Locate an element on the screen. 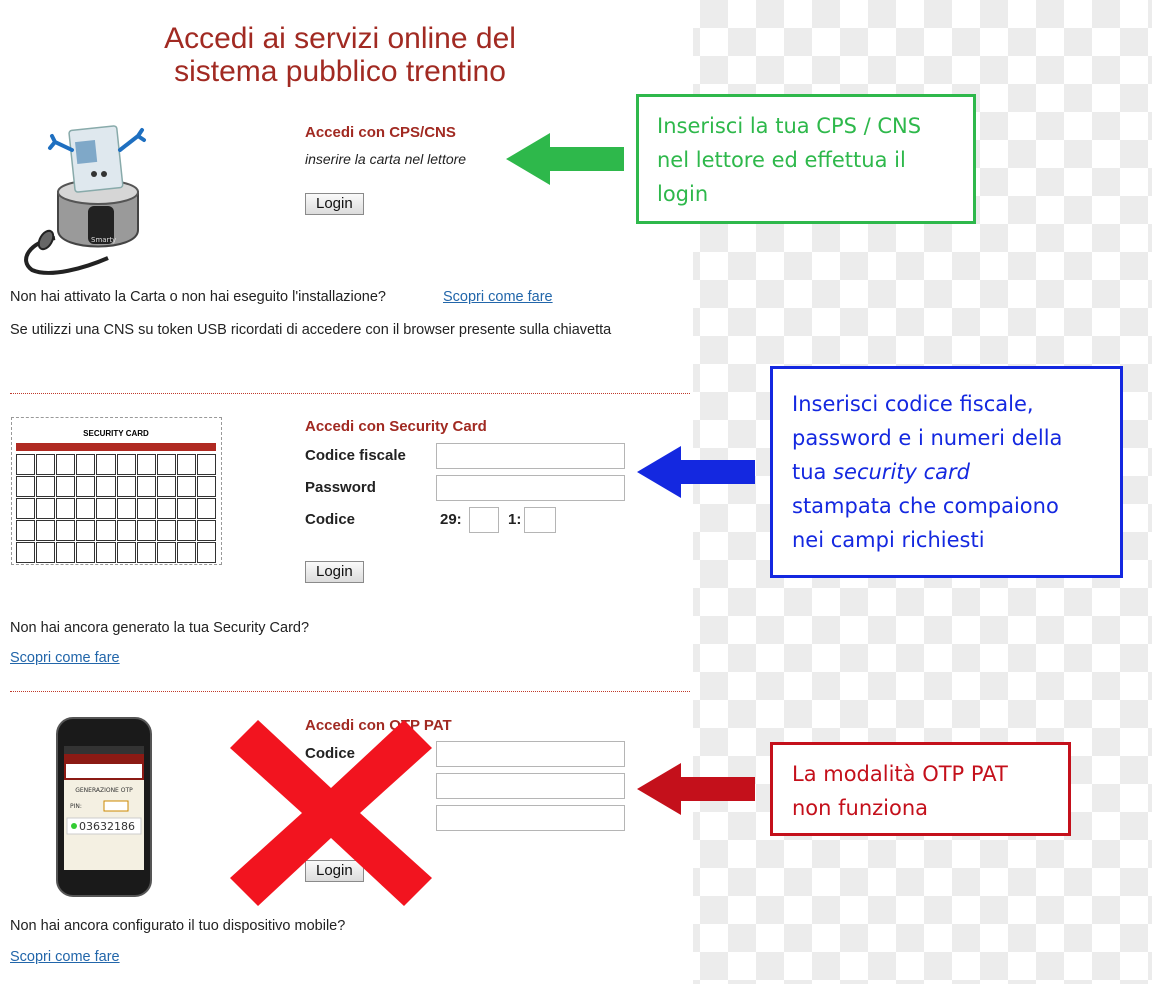 Image resolution: width=1152 pixels, height=984 pixels. page-title-line-2: sistema pubblico trentino is located at coordinates (340, 71).